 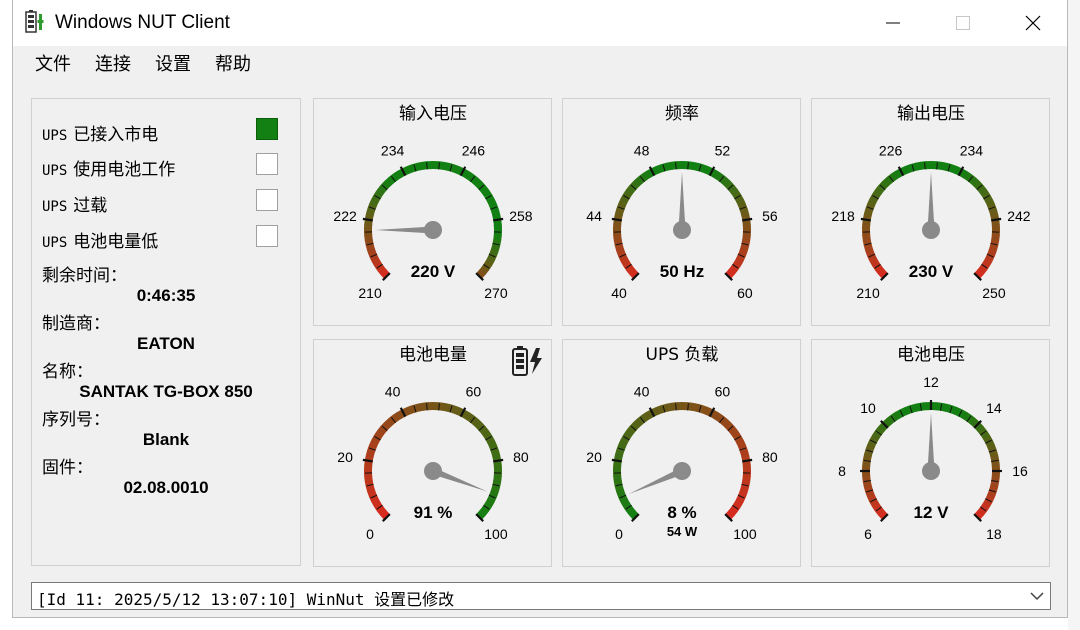 I want to click on maximize-icon, so click(x=963, y=23).